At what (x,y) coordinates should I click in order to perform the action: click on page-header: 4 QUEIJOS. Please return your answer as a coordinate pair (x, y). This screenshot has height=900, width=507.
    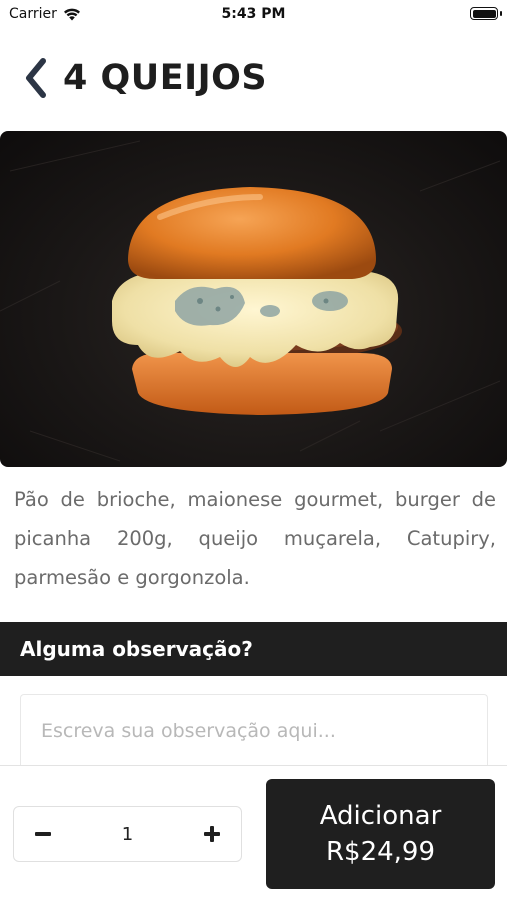
    Looking at the image, I should click on (253, 78).